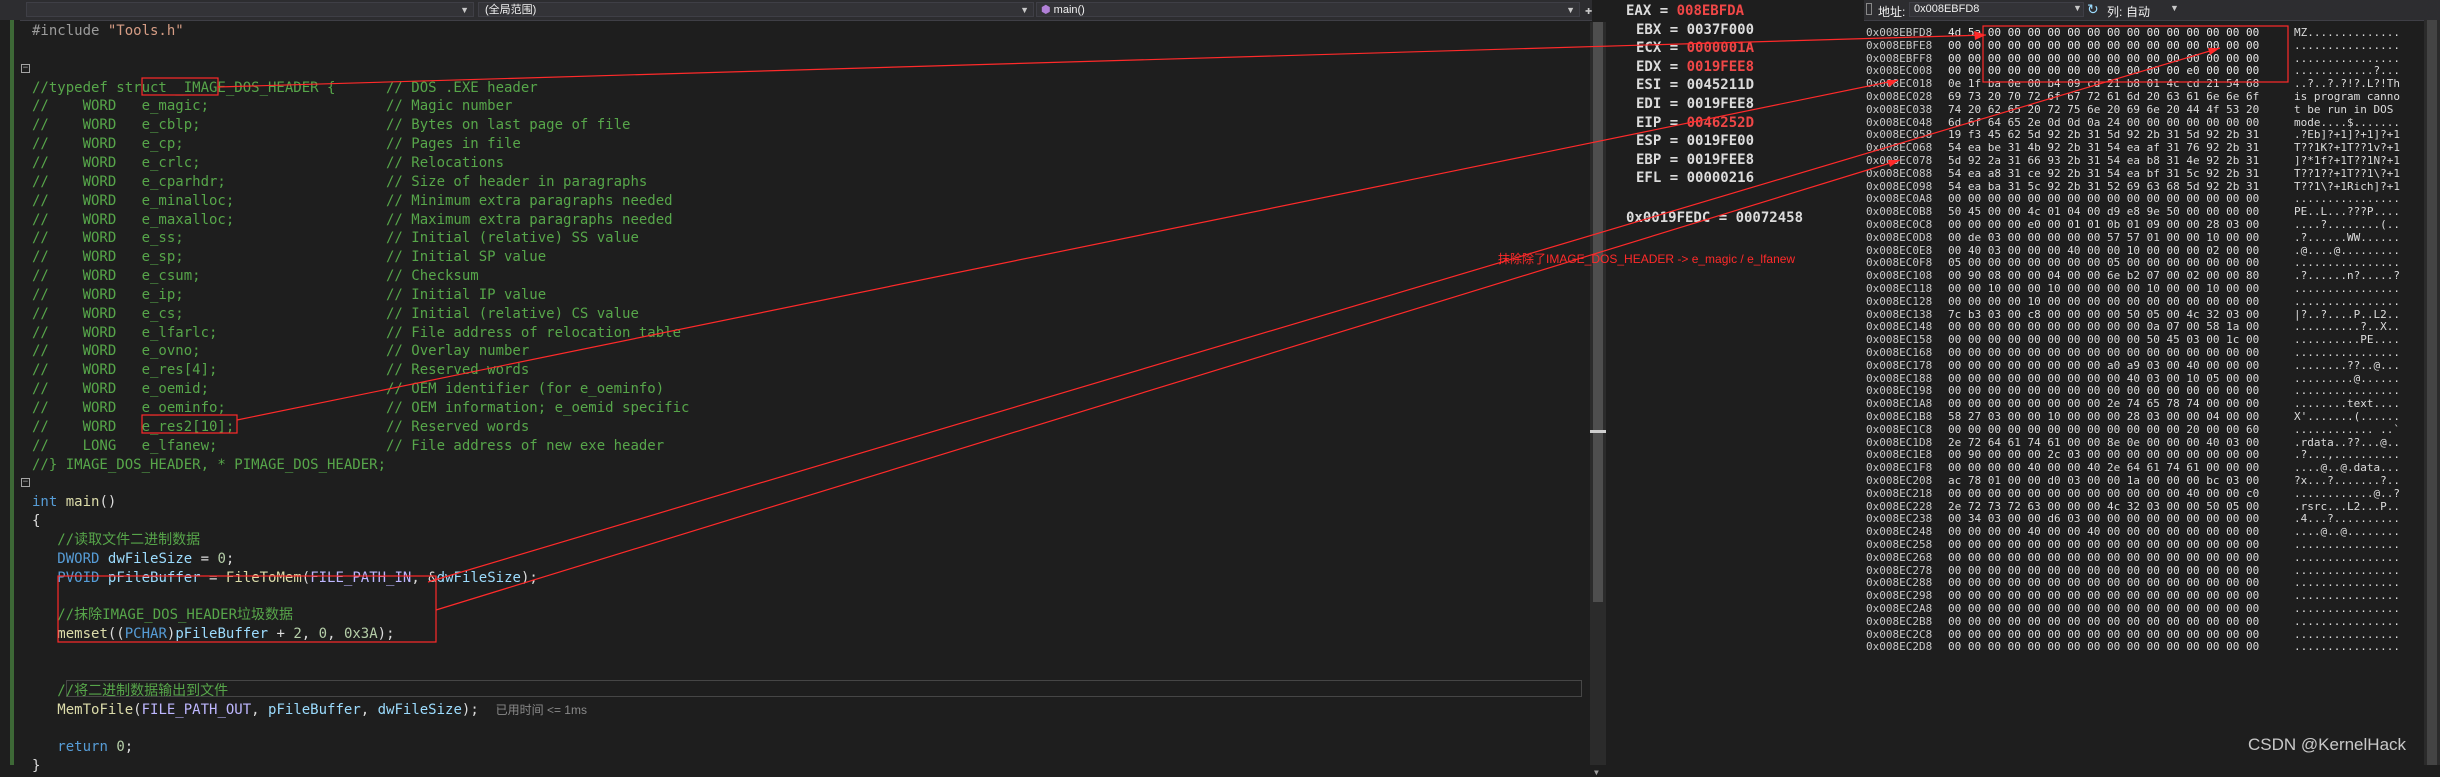 This screenshot has width=2440, height=777. I want to click on register-ecx: ECX = 0000001A, so click(1695, 48).